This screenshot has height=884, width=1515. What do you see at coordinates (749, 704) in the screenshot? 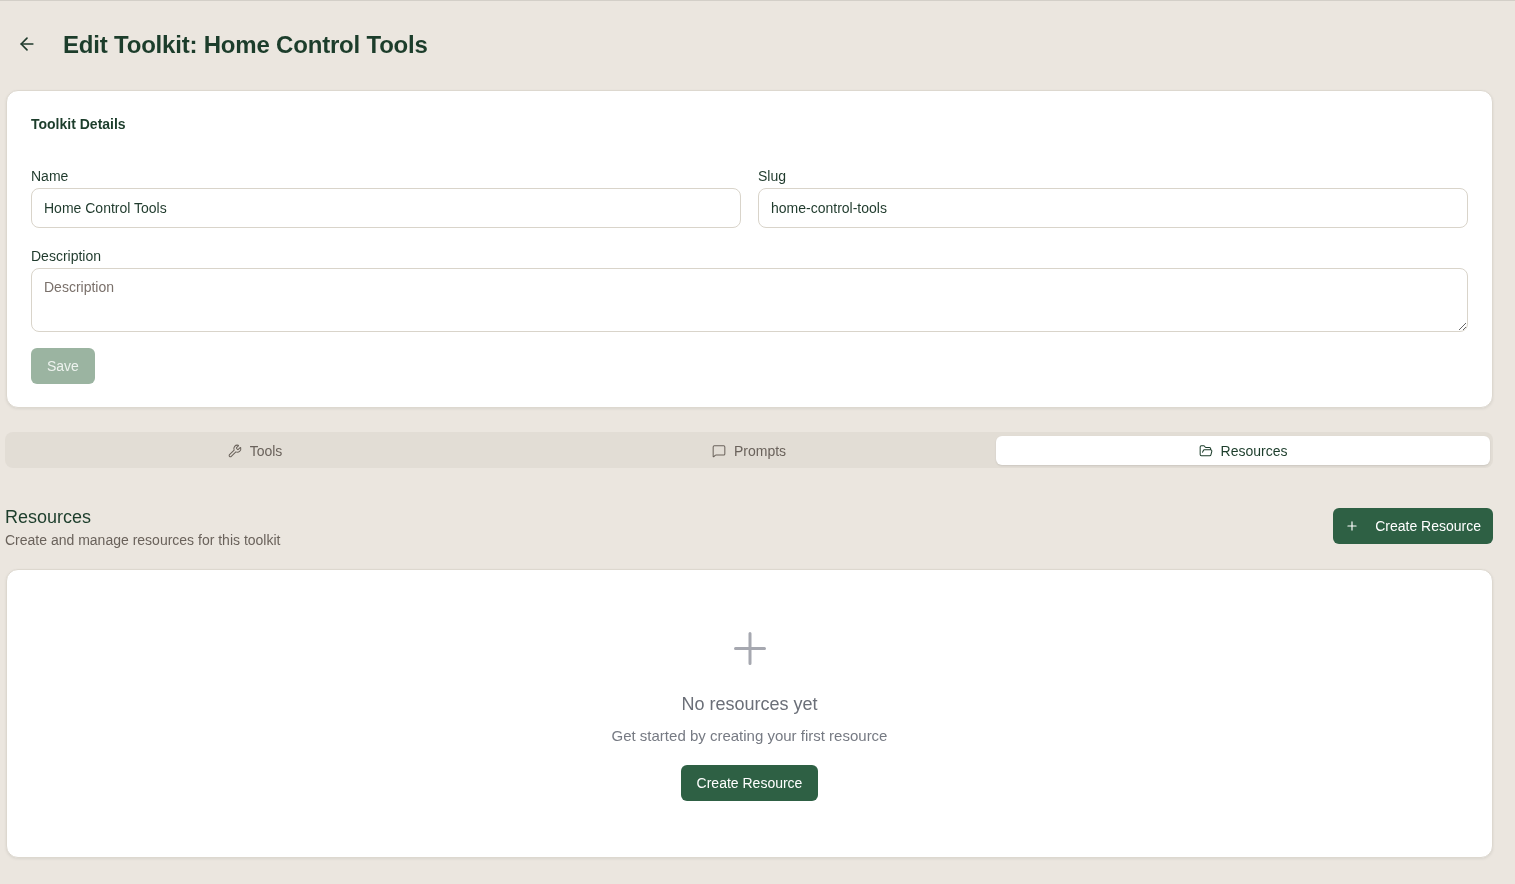
I see `empty-state-title: No resources yet` at bounding box center [749, 704].